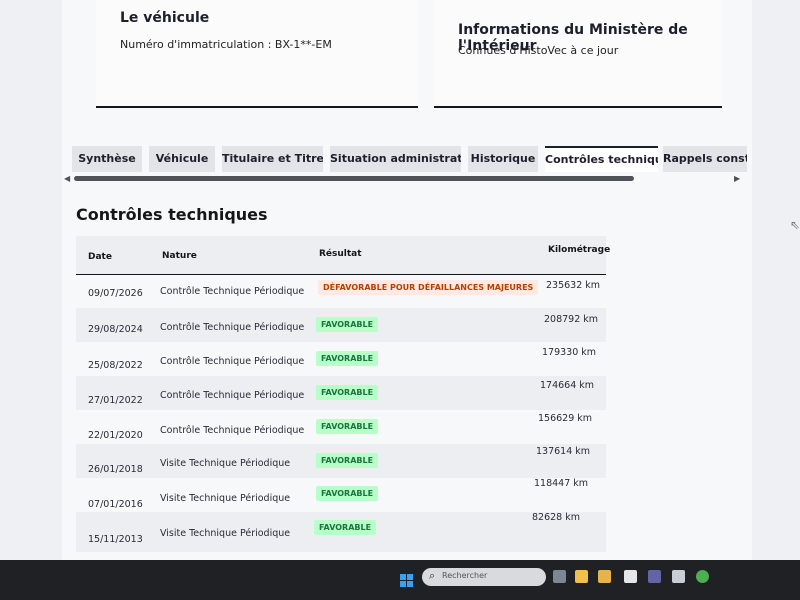 Image resolution: width=800 pixels, height=600 pixels. What do you see at coordinates (115, 469) in the screenshot?
I see `row-date: 26/01/2018` at bounding box center [115, 469].